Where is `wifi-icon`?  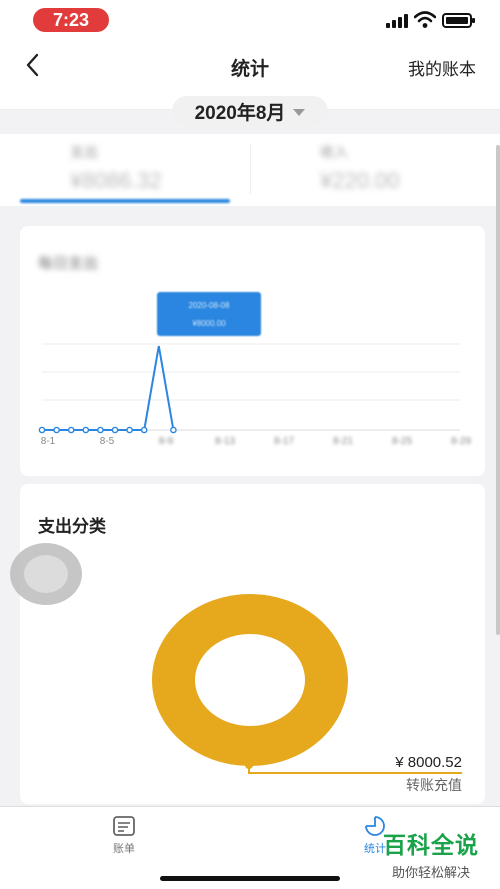 wifi-icon is located at coordinates (425, 19).